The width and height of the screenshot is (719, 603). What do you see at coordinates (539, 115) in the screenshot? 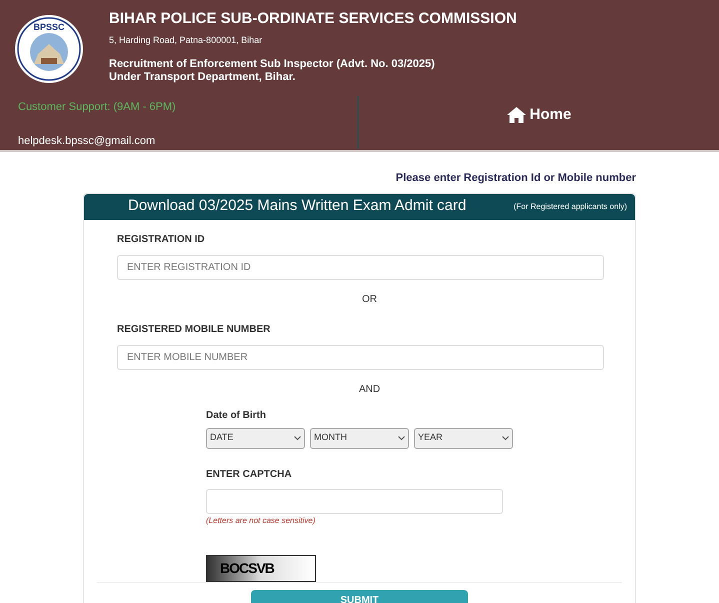
I see `home-link: Home` at bounding box center [539, 115].